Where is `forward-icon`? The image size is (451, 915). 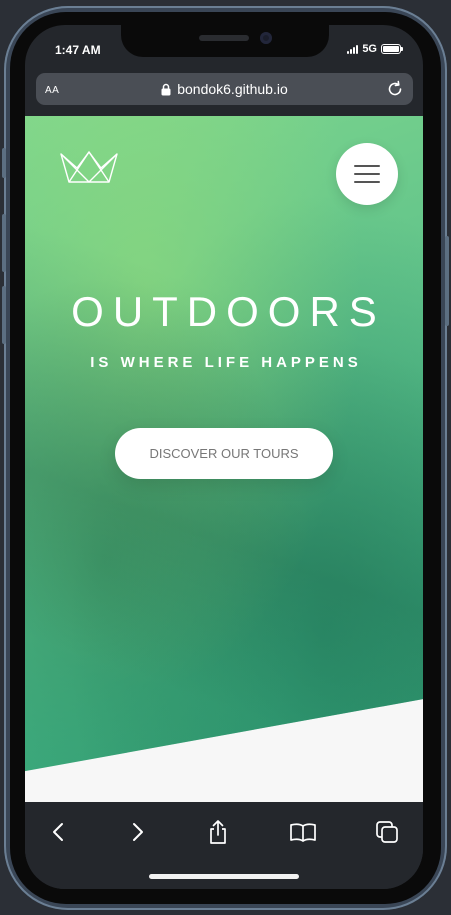
forward-icon is located at coordinates (137, 832).